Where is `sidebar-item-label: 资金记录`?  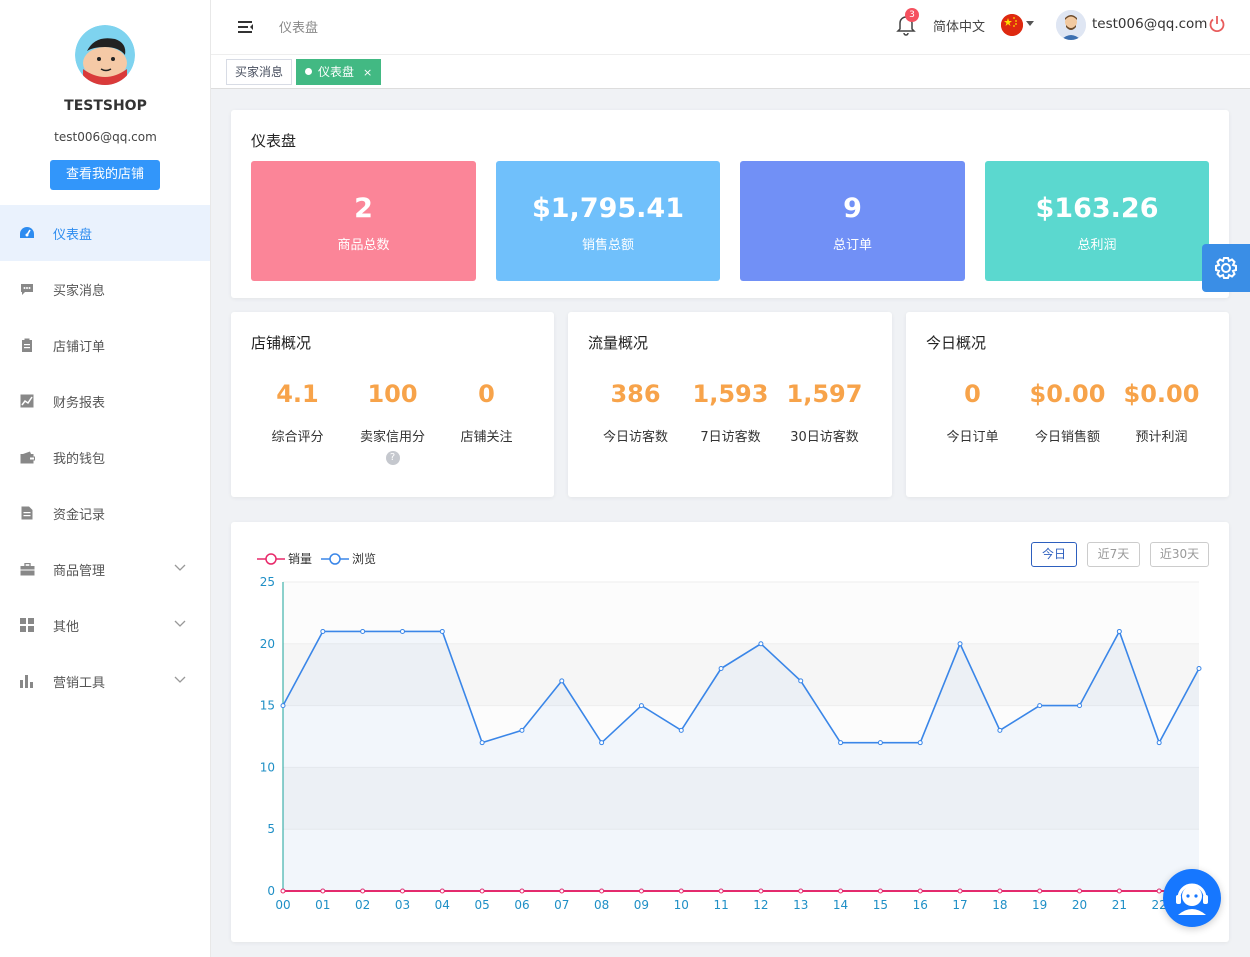
sidebar-item-label: 资金记录 is located at coordinates (79, 515).